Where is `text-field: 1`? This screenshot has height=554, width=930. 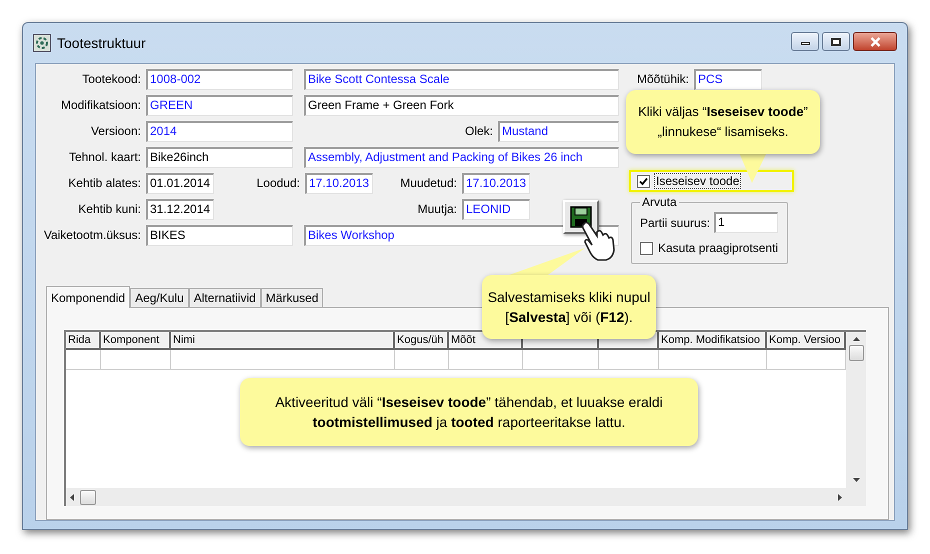
text-field: 1 is located at coordinates (746, 222).